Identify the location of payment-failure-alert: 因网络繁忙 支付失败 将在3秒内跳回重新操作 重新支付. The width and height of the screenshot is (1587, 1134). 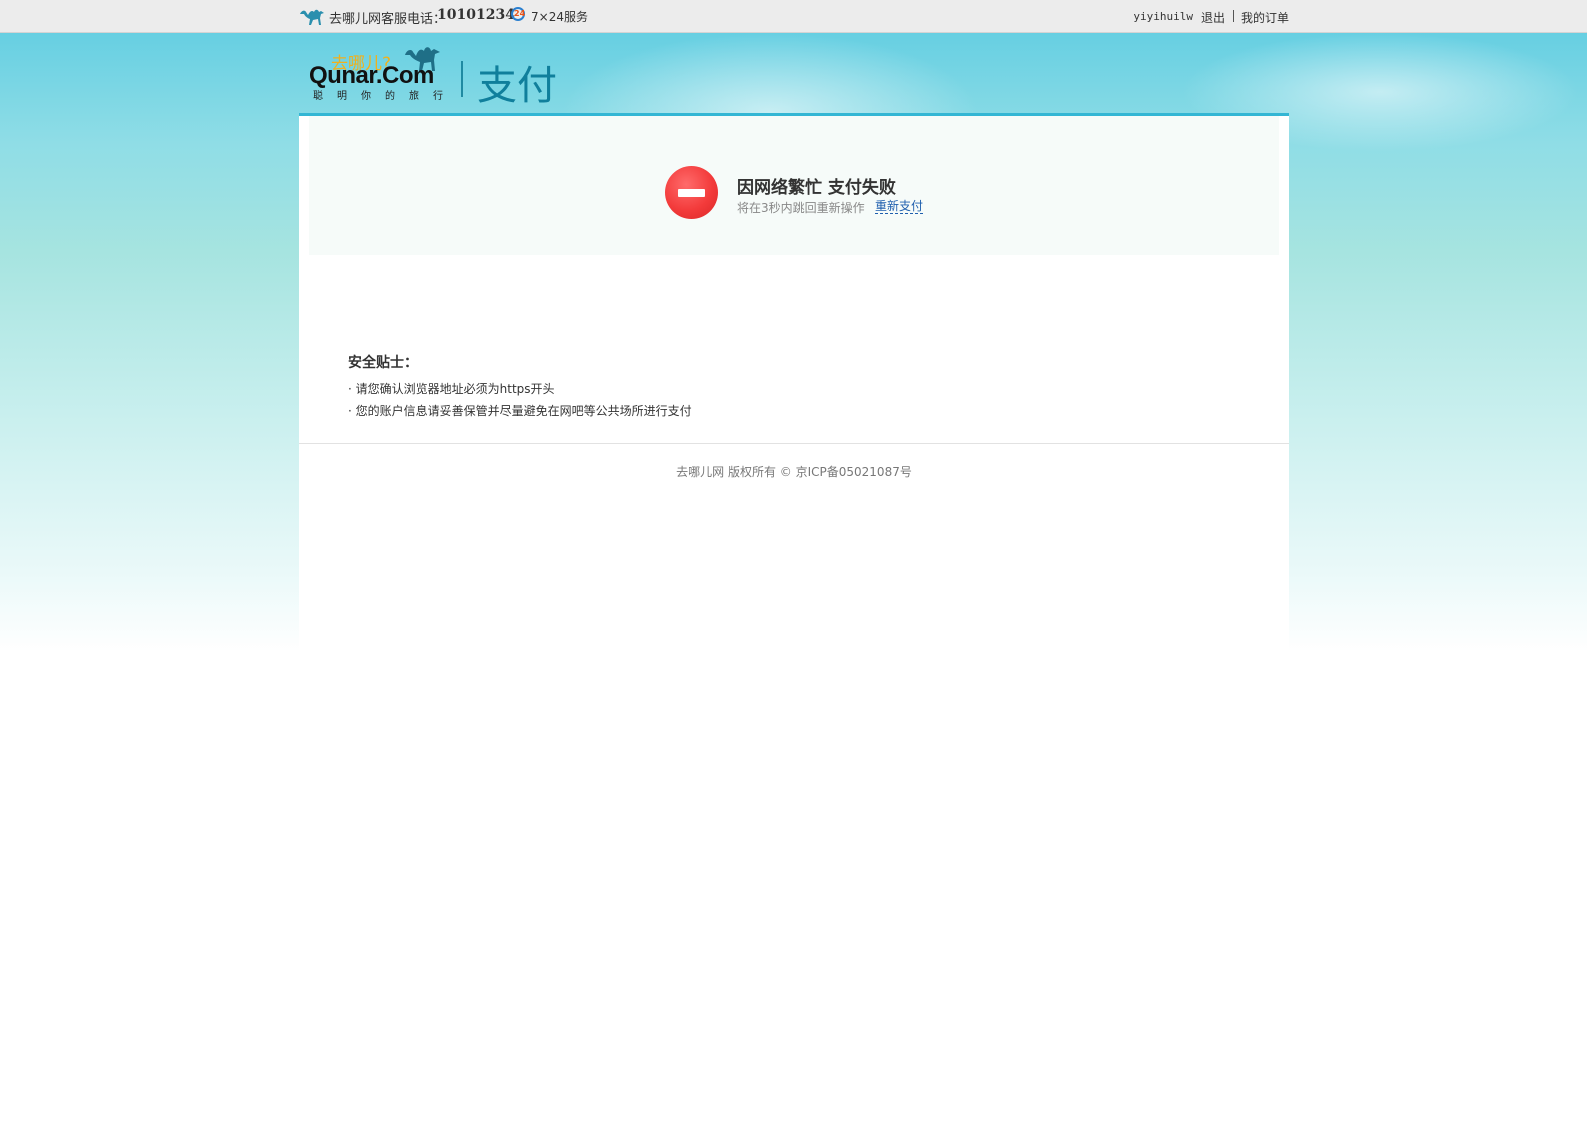
(794, 185).